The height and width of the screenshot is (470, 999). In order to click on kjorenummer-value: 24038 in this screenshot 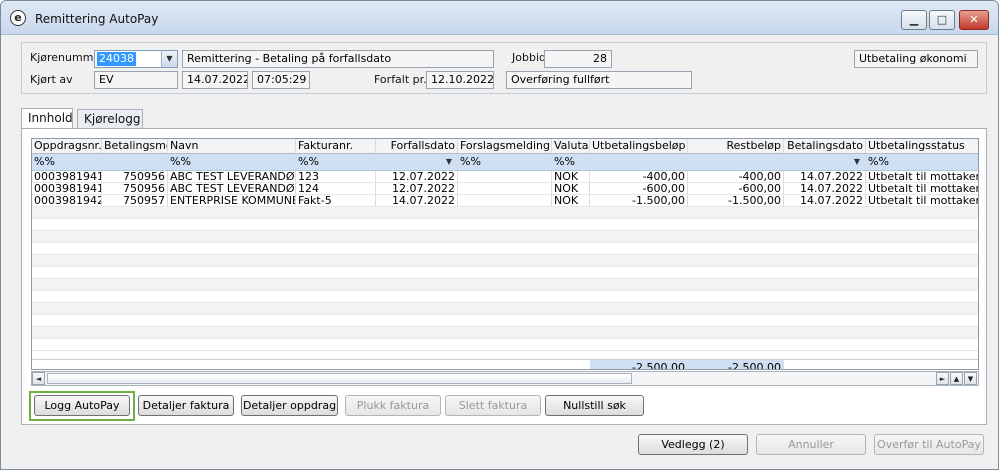, I will do `click(116, 59)`.